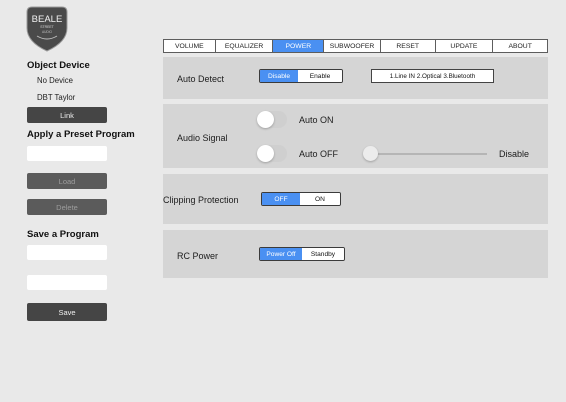  Describe the element at coordinates (81, 134) in the screenshot. I see `preset-program-title: Apply a Preset Program` at that location.